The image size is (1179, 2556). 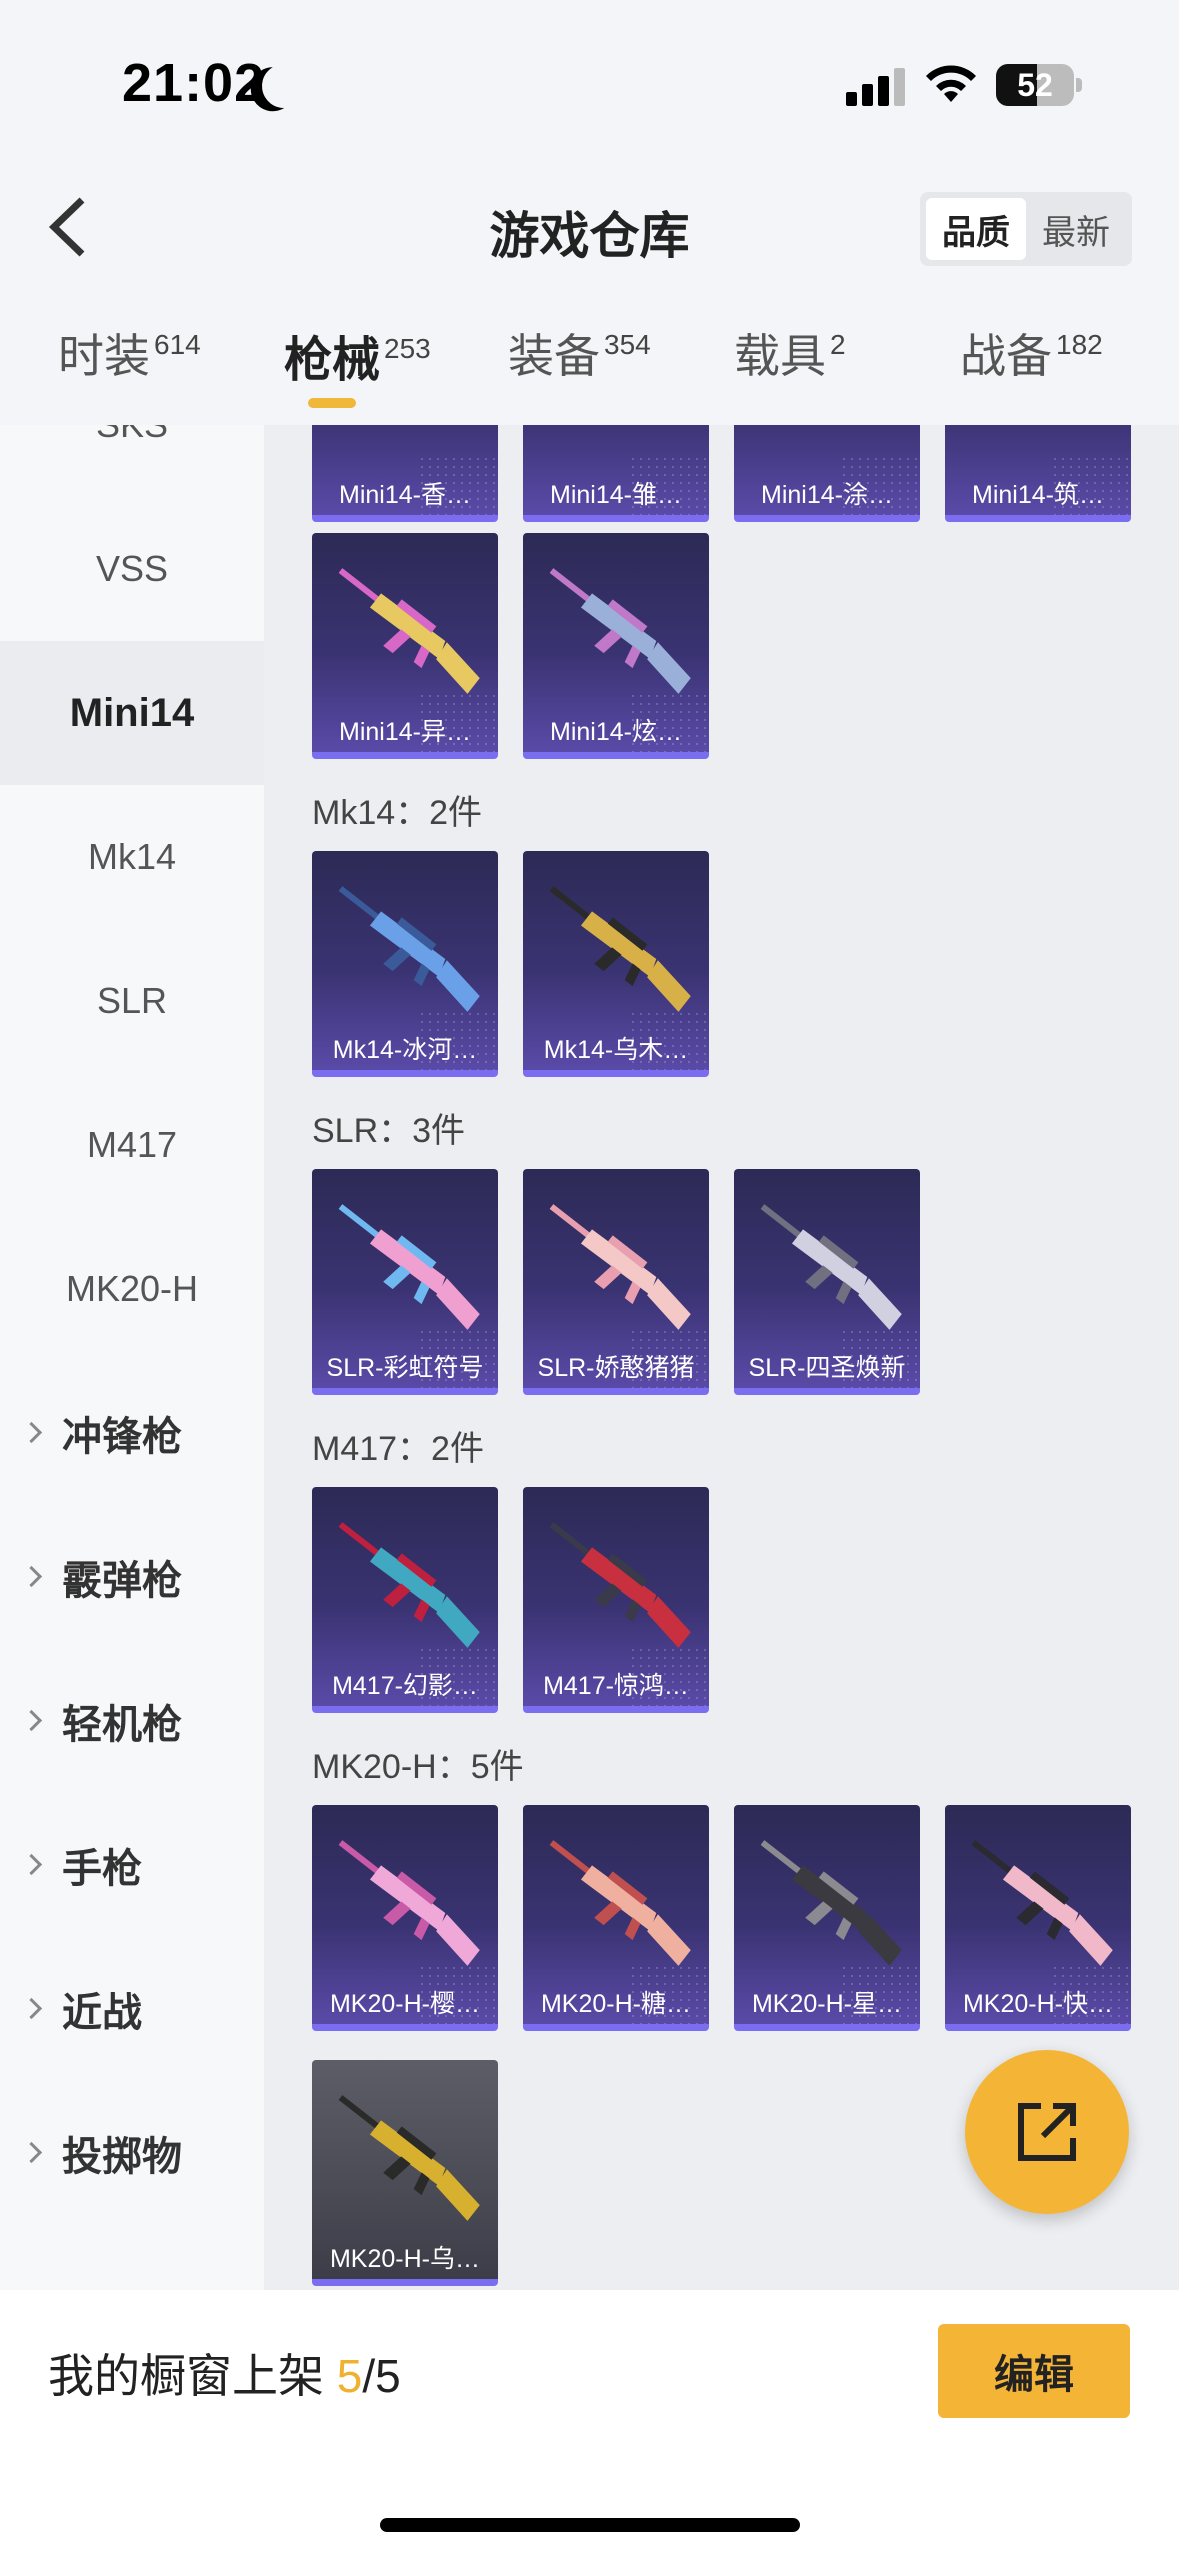 I want to click on tab-equipment: 装备 354, so click(x=579, y=370).